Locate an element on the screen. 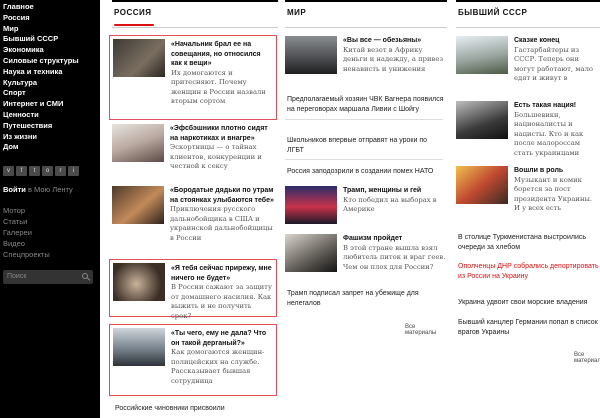 This screenshot has height=418, width=600. column-heading-former-ussr: Бывший СССР is located at coordinates (528, 14).